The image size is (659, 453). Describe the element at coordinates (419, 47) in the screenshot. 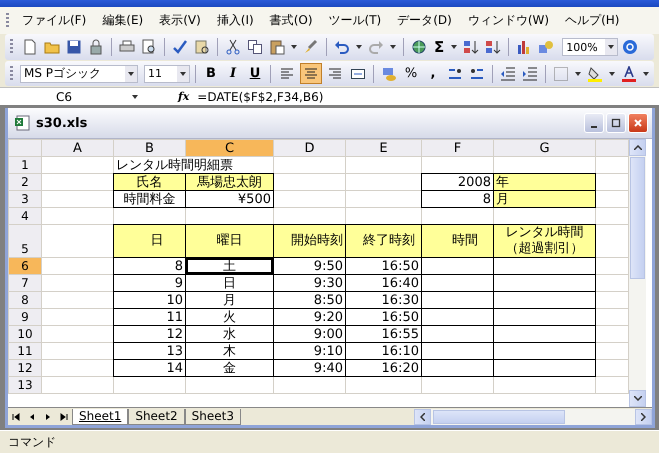

I see `globe-icon` at that location.